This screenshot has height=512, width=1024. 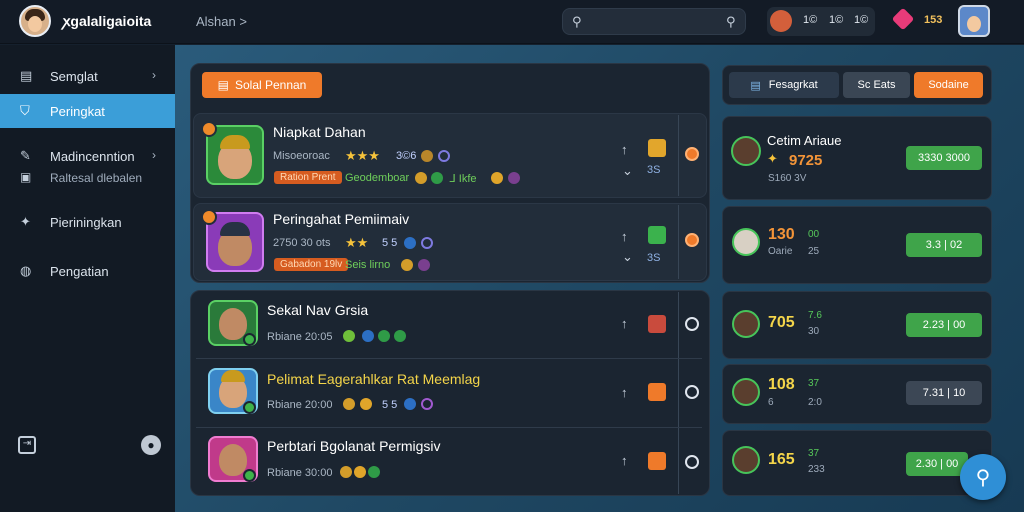 I want to click on stars-icon: ★★★, so click(x=362, y=155).